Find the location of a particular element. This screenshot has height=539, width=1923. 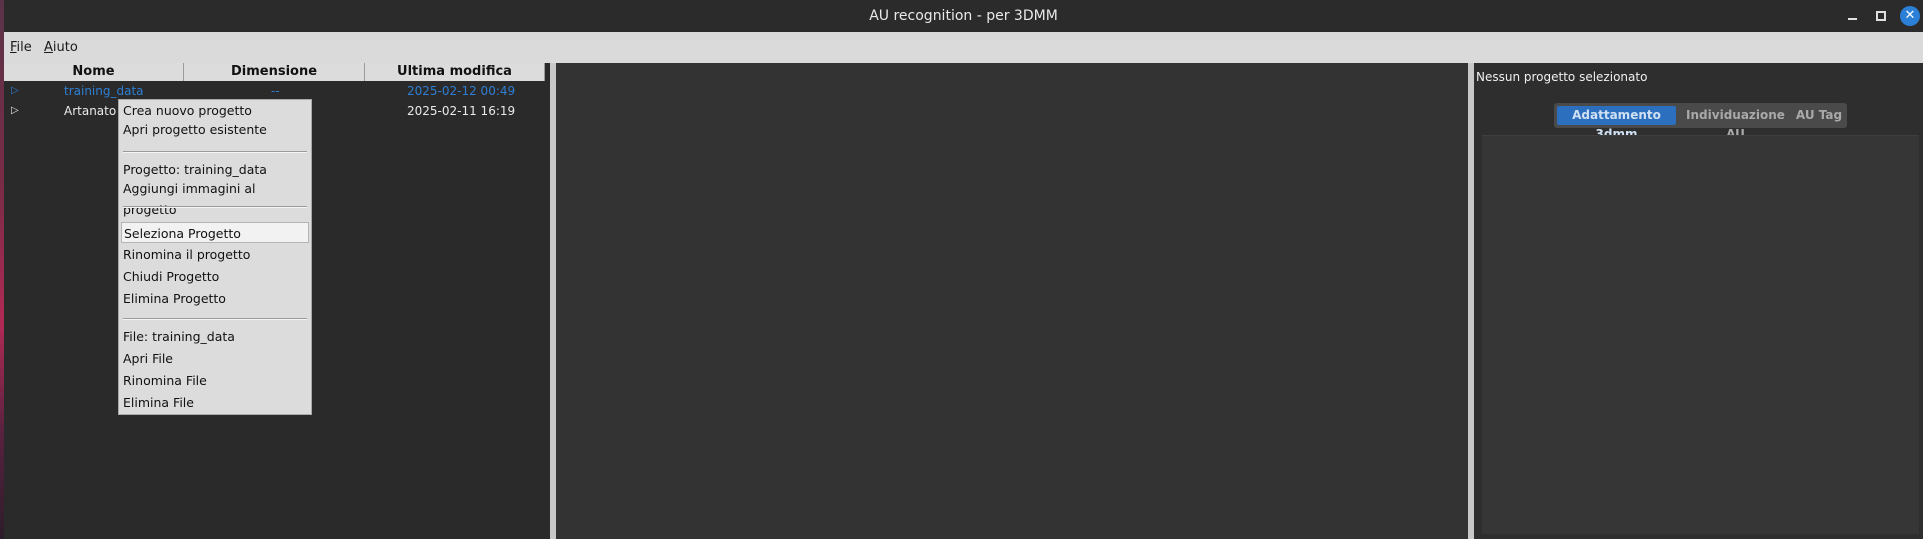

menu-item-aggiungi-immagini: Aggiungi immagini al progetto is located at coordinates (215, 197).